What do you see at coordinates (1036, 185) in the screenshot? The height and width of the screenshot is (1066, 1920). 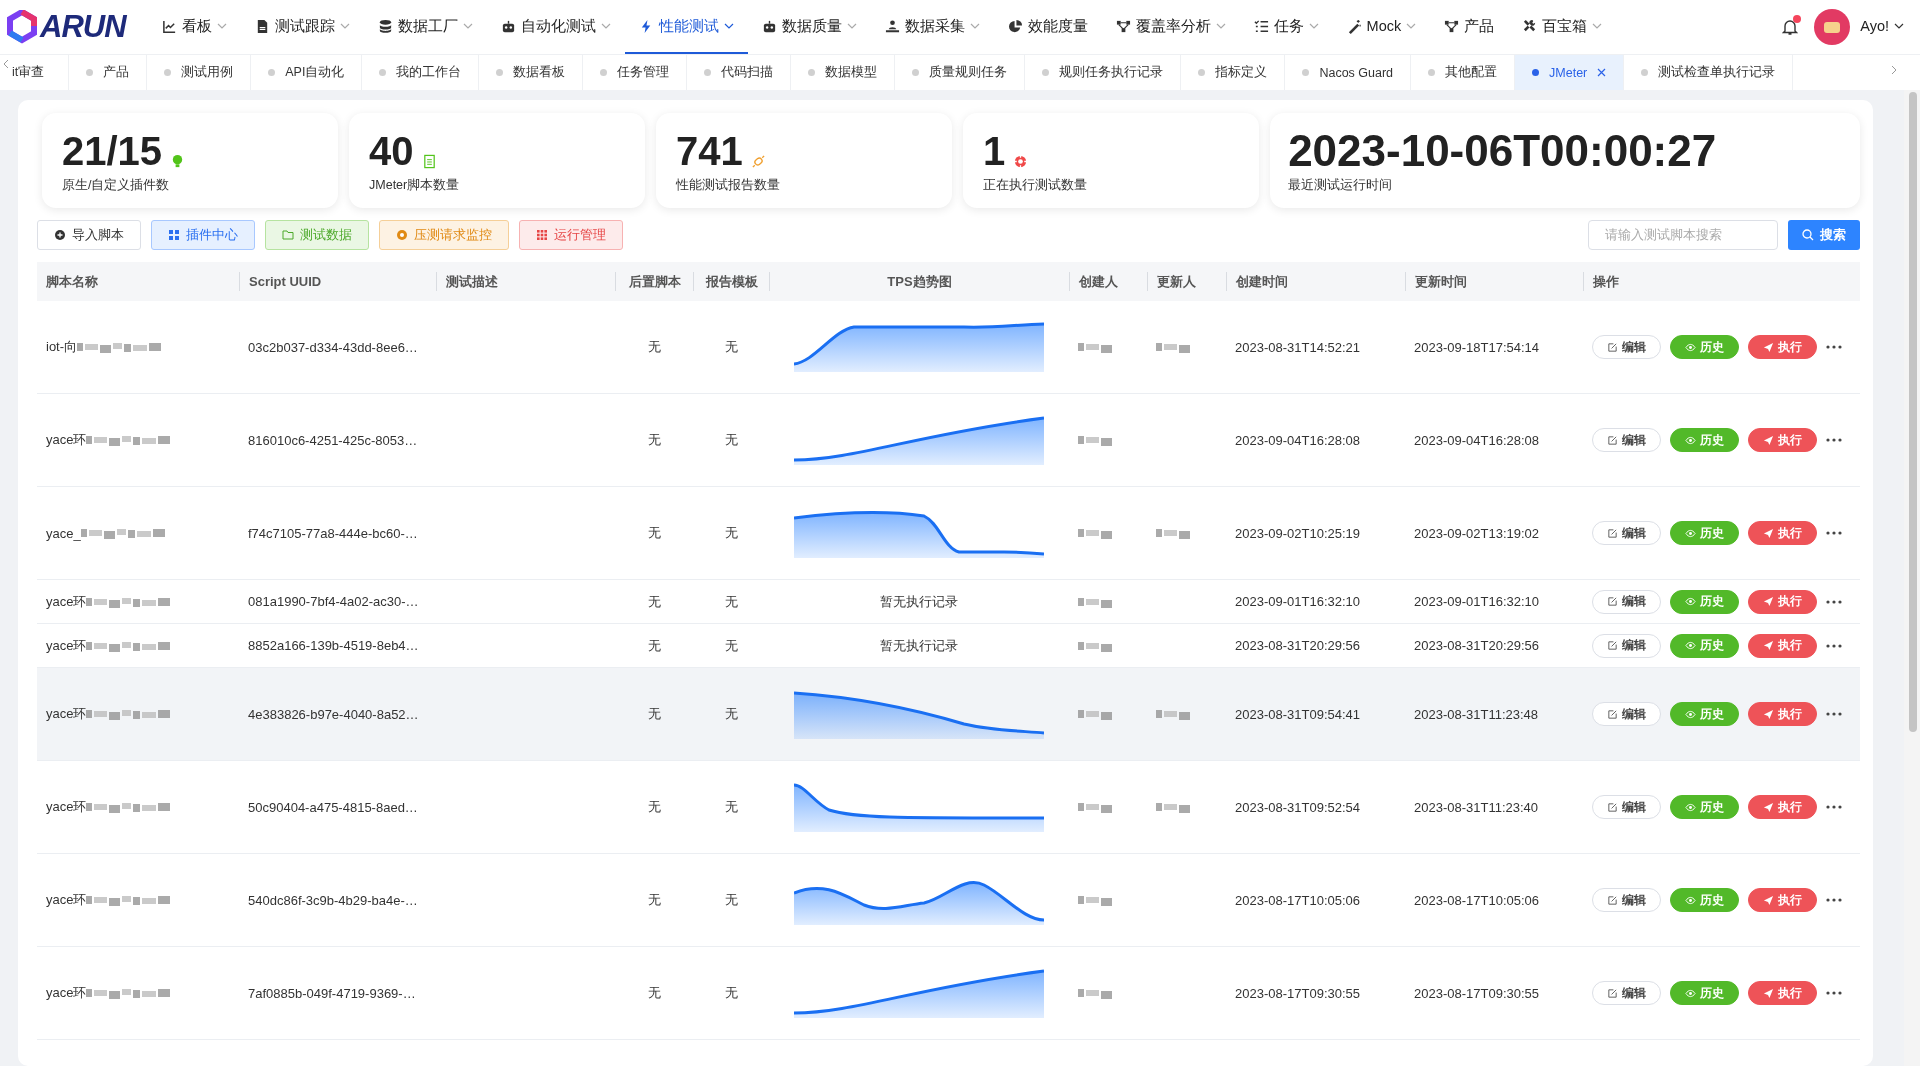 I see `stat-label: 正在执行测试数量` at bounding box center [1036, 185].